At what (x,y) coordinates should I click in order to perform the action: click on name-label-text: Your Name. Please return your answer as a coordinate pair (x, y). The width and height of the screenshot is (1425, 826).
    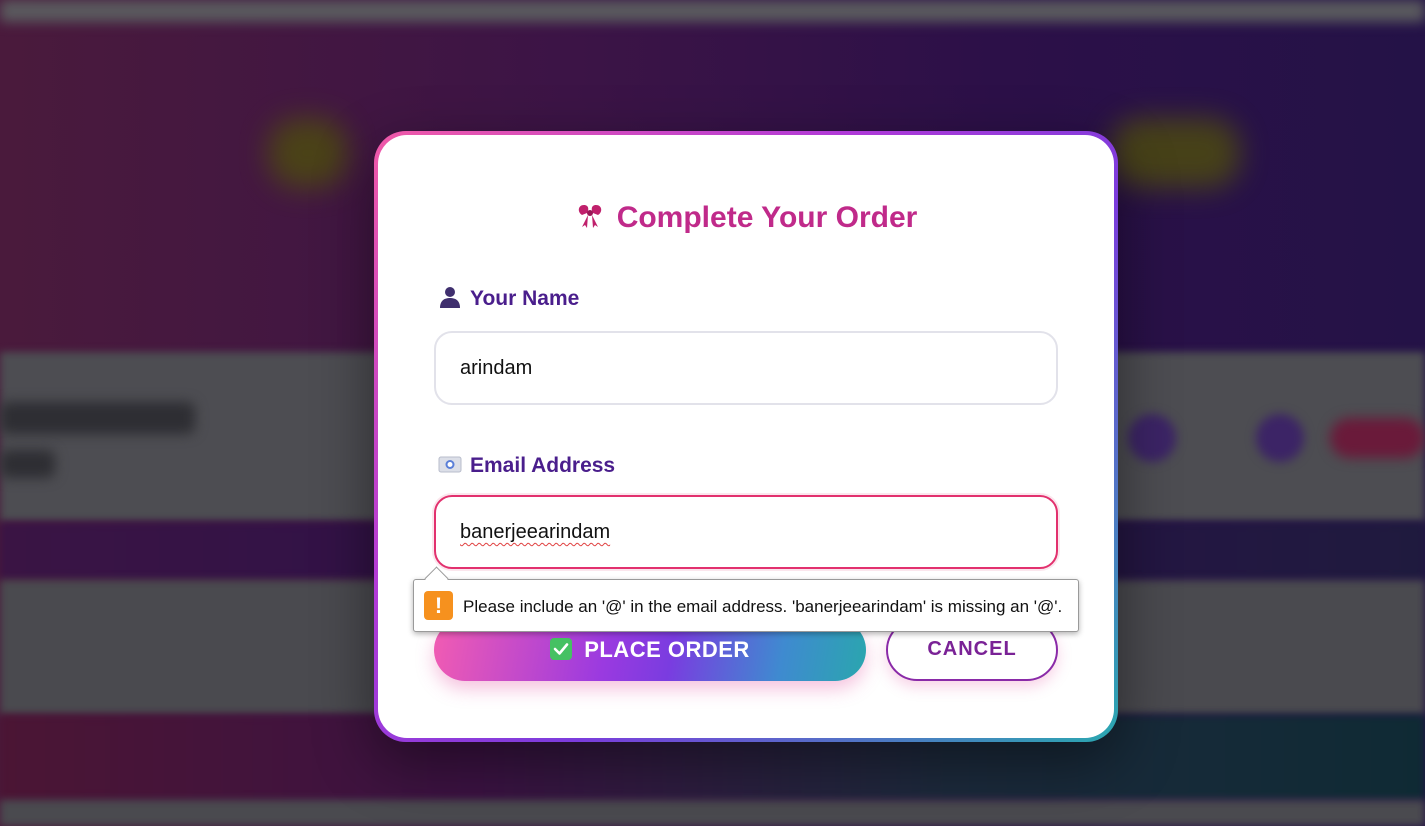
    Looking at the image, I should click on (525, 298).